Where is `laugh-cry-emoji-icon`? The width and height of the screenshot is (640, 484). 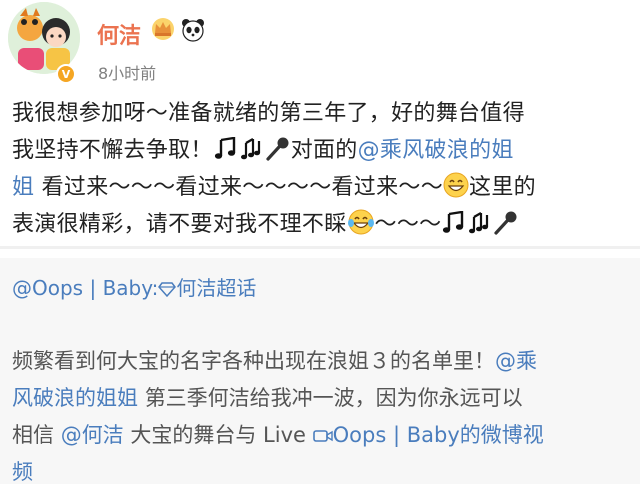 laugh-cry-emoji-icon is located at coordinates (360, 222).